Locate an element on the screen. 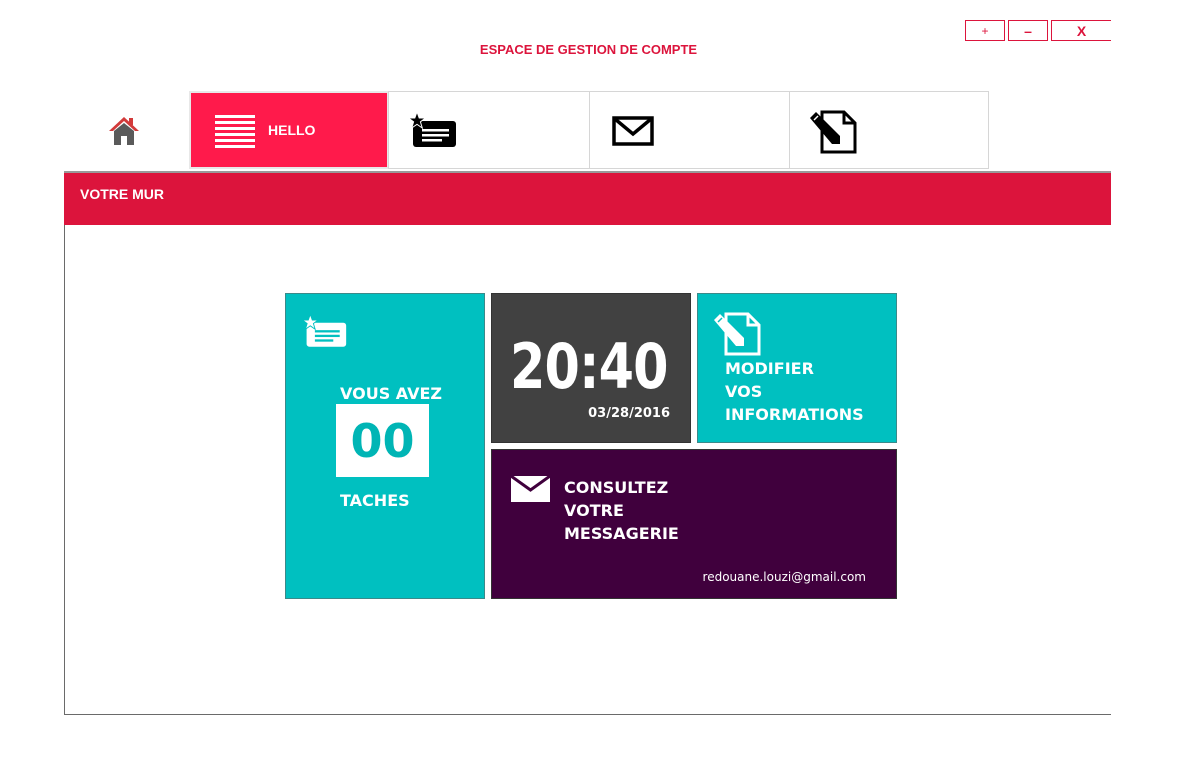  tab-hello: HELLO is located at coordinates (289, 130).